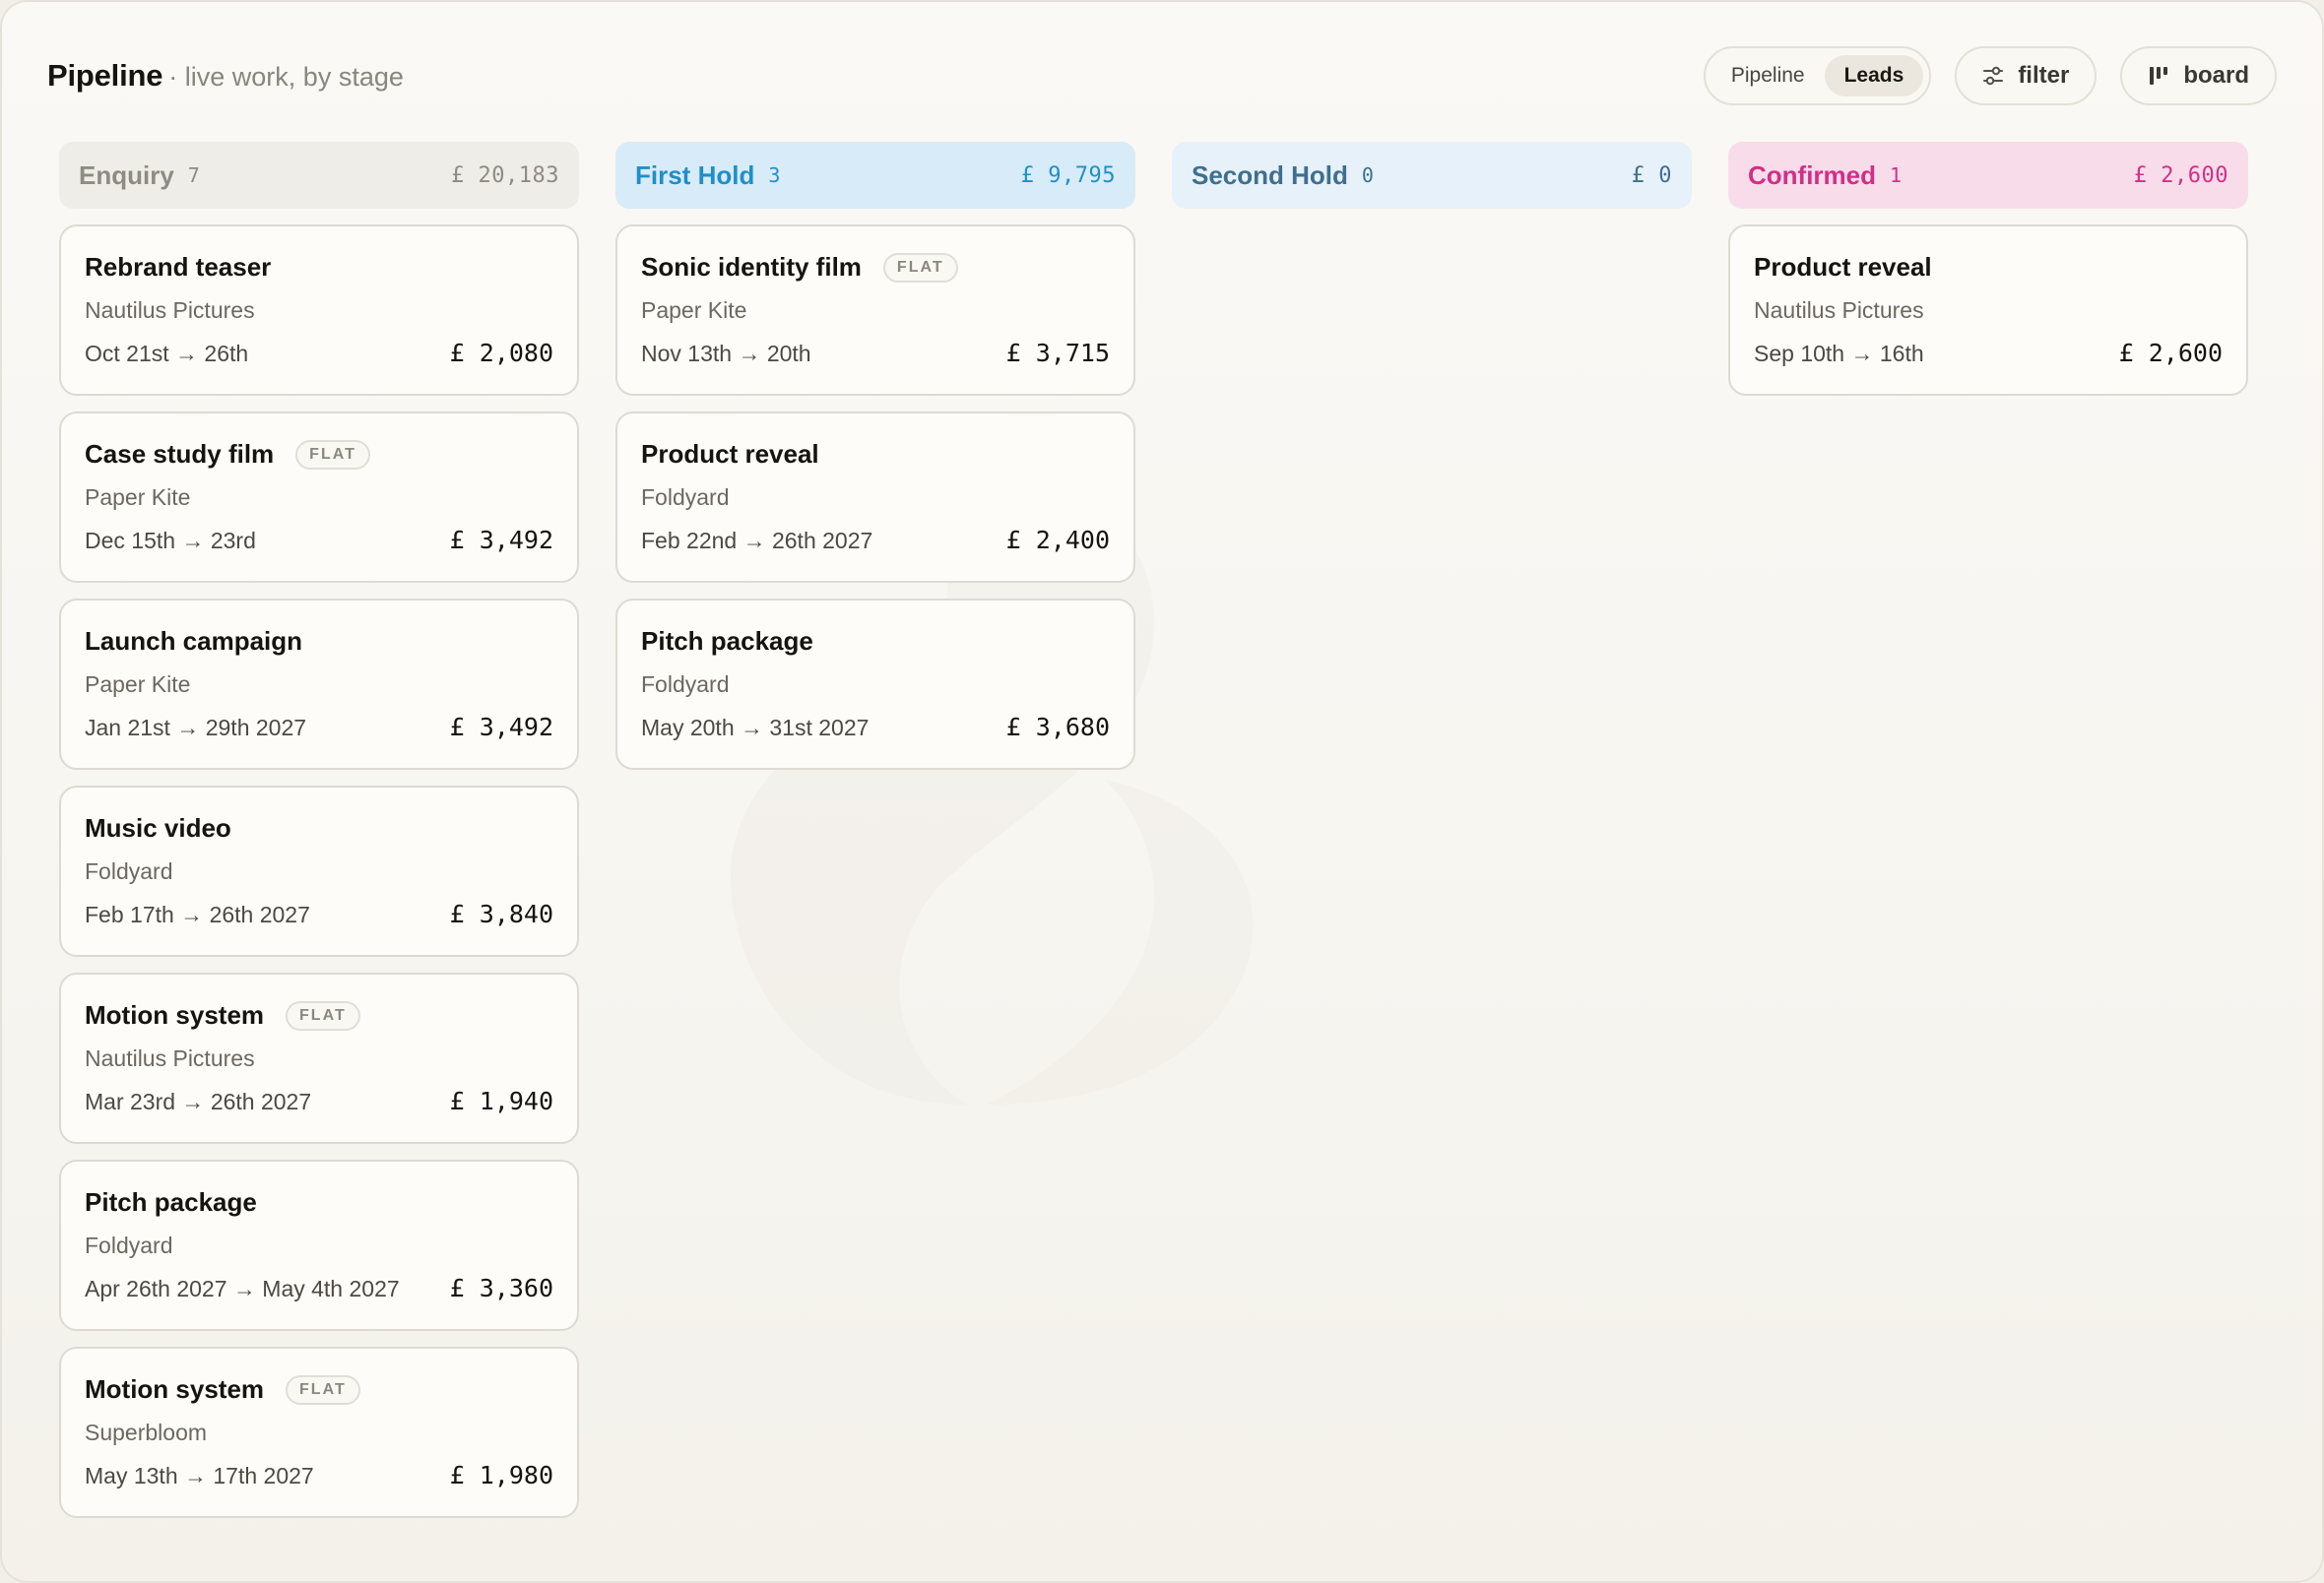  What do you see at coordinates (726, 353) in the screenshot?
I see `card-dates: Nov 13th → 20th` at bounding box center [726, 353].